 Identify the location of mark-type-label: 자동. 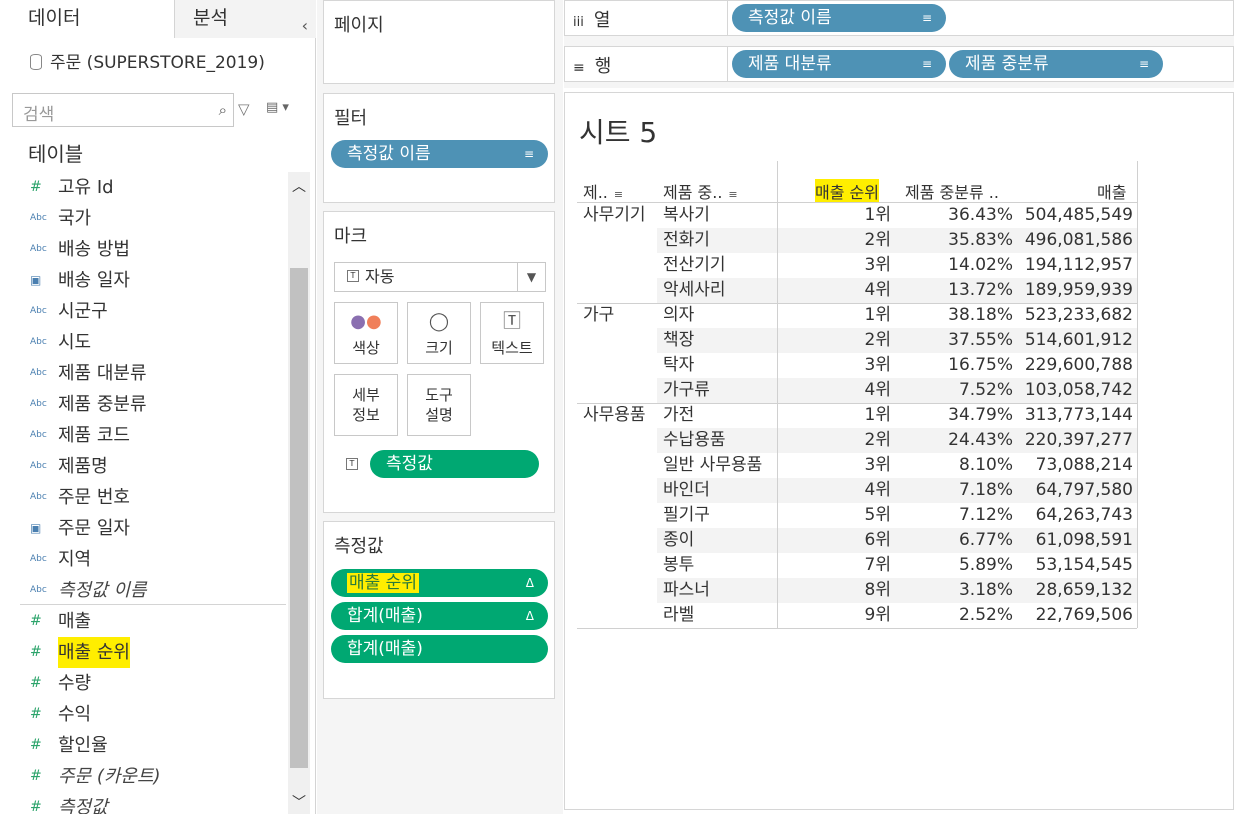
(380, 276).